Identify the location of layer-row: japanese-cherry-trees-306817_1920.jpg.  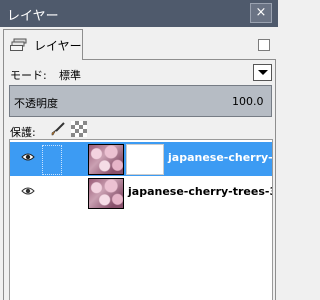
(141, 159).